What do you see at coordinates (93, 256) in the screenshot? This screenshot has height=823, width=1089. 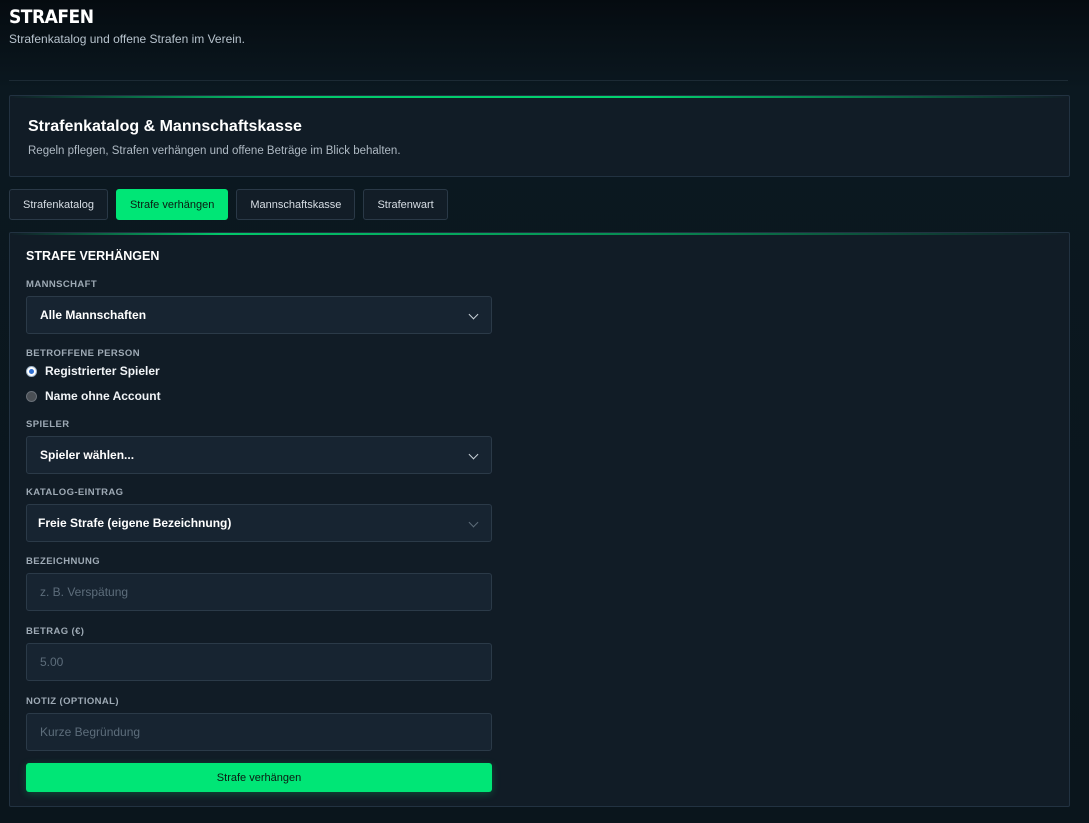 I see `section-title: STRAFE VERHÄNGEN` at bounding box center [93, 256].